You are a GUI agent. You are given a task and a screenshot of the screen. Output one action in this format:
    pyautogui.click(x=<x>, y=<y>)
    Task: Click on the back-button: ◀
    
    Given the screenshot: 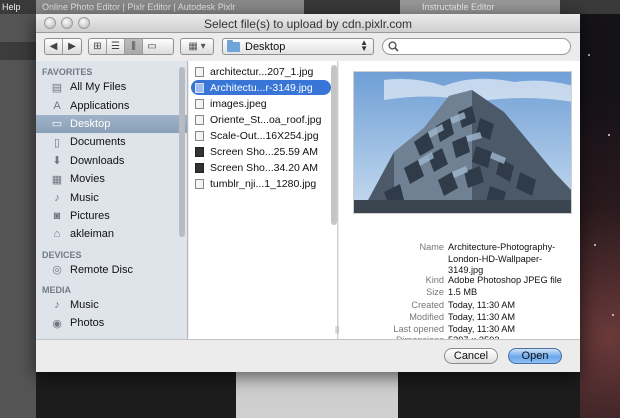 What is the action you would take?
    pyautogui.click(x=54, y=46)
    